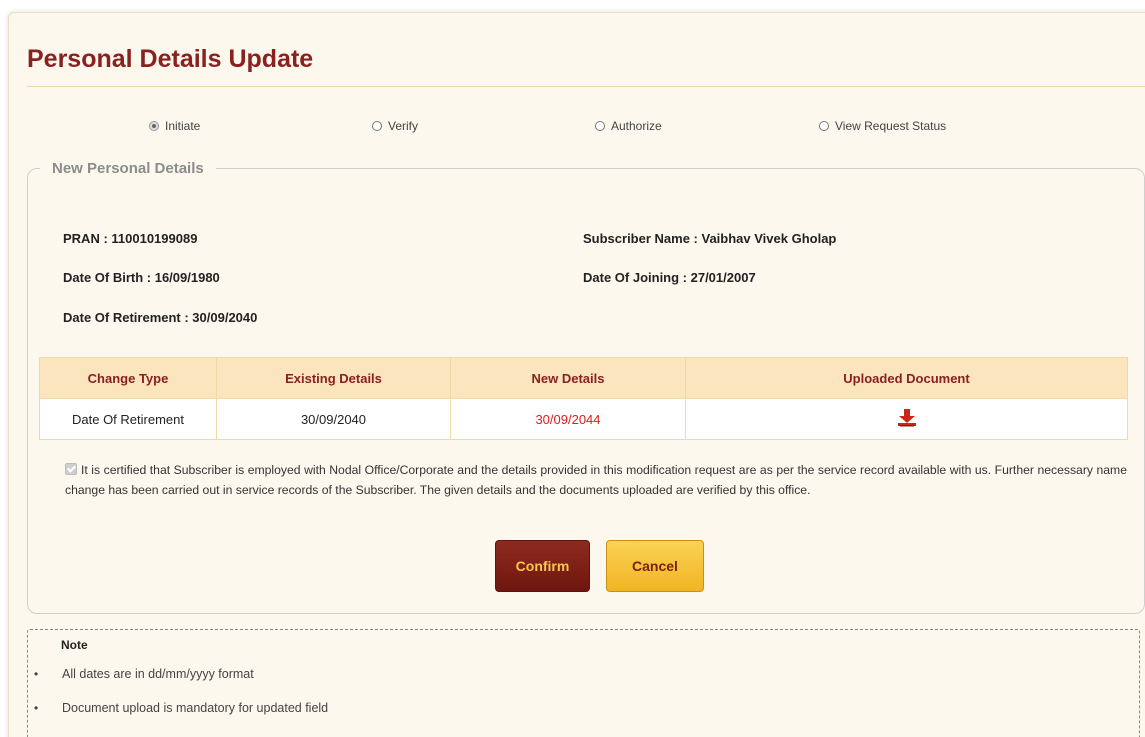 The width and height of the screenshot is (1145, 737). Describe the element at coordinates (710, 238) in the screenshot. I see `subscriber-name-label: Subscriber Name : Vaibhav Vivek Gholap` at that location.